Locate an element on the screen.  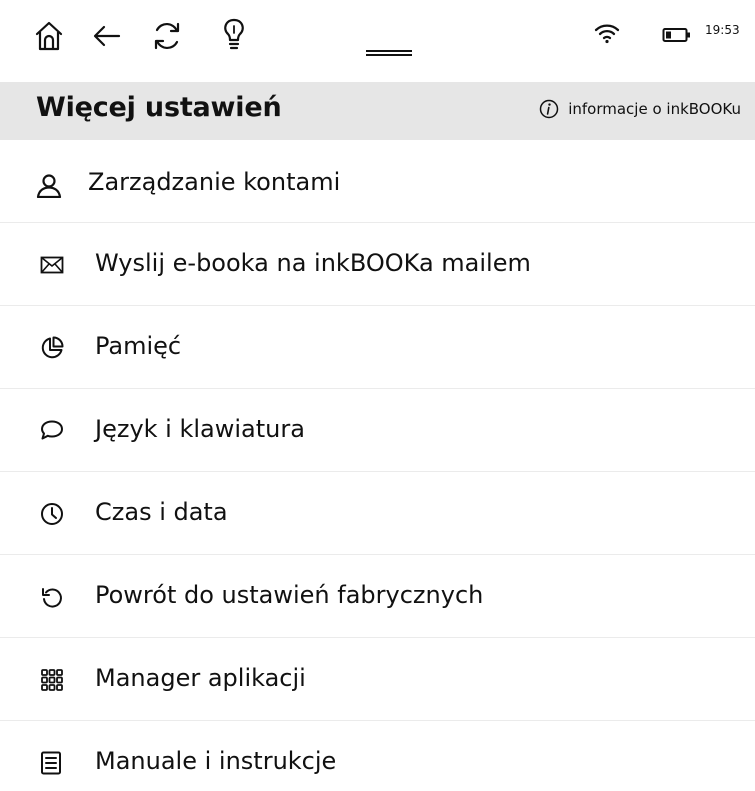
user-icon is located at coordinates (49, 186).